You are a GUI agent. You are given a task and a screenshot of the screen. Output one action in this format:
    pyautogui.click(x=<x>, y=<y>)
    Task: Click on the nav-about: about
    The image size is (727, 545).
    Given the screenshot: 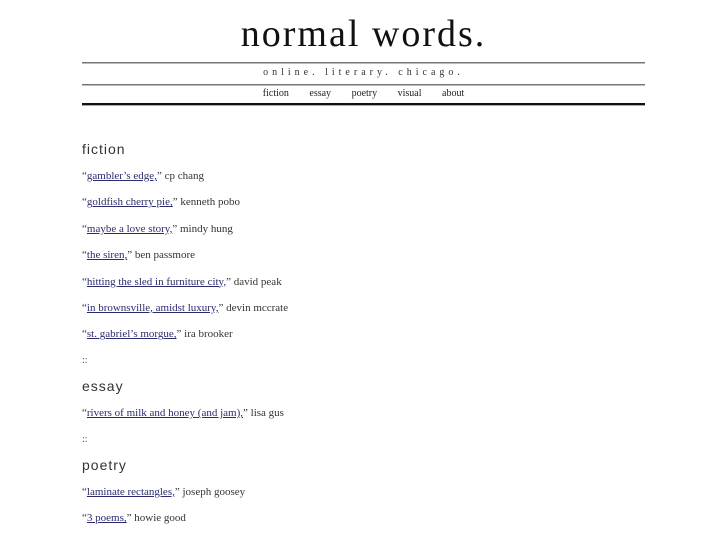 What is the action you would take?
    pyautogui.click(x=453, y=93)
    